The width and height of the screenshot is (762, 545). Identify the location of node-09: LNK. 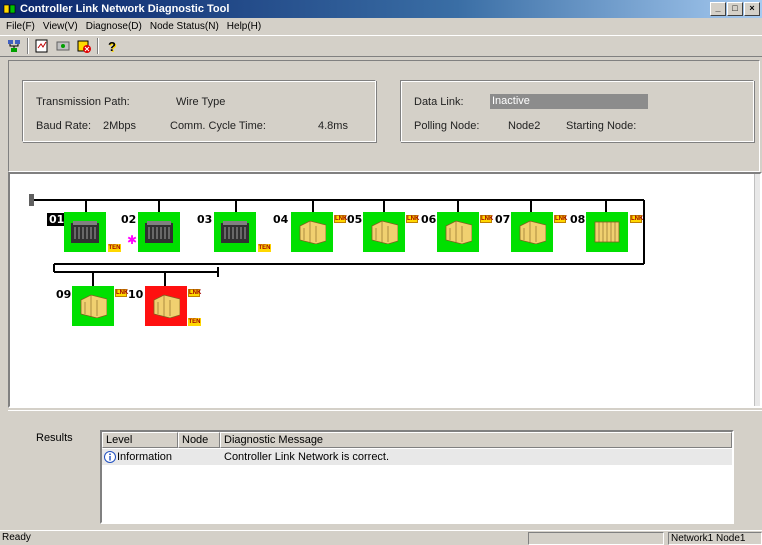
(100, 306).